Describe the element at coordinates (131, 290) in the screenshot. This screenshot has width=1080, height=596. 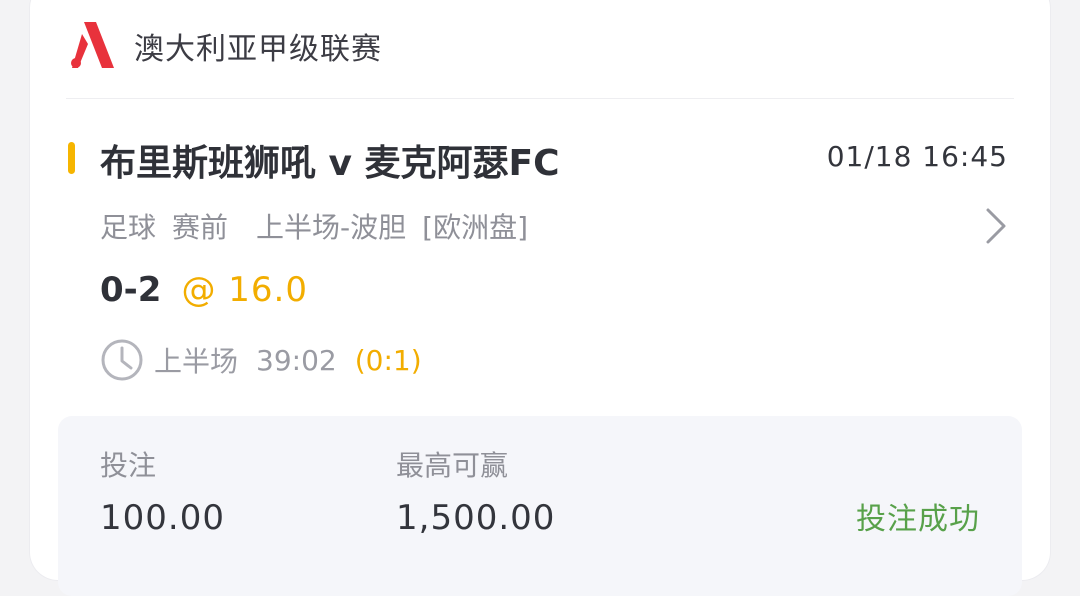
I see `pick-selection: 0-2` at that location.